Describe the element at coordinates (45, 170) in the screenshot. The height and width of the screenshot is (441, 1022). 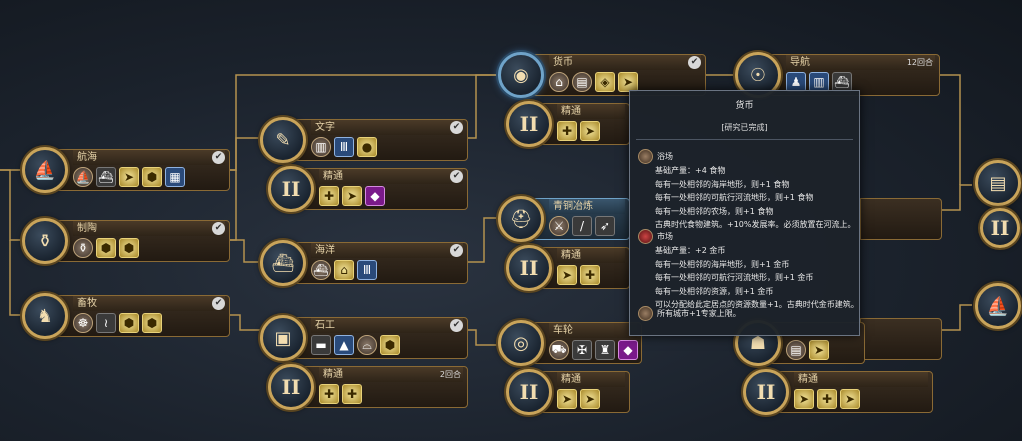
I see `sailboat-icon: ⛵` at that location.